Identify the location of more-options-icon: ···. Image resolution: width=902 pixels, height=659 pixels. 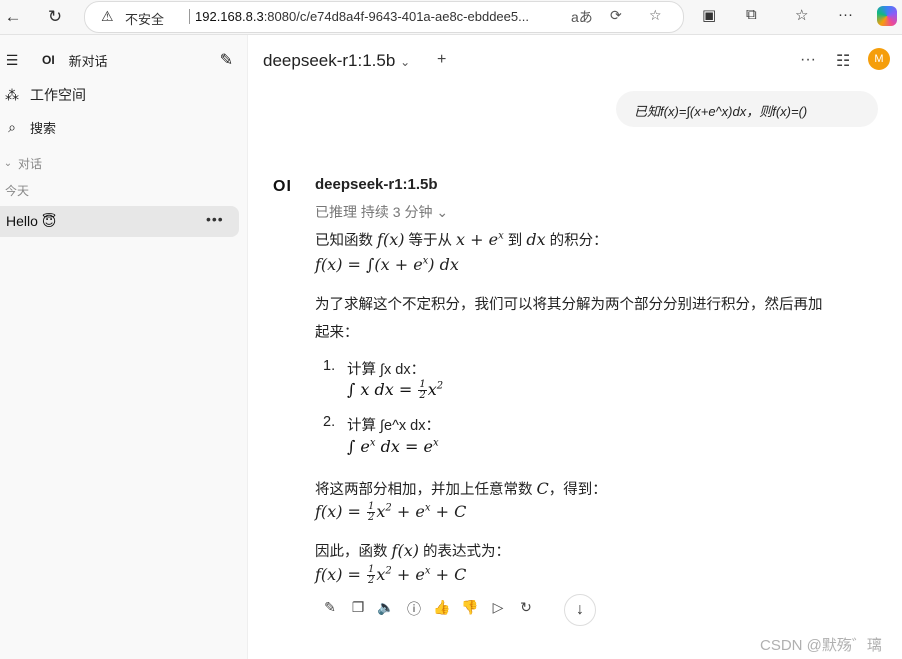
(808, 60).